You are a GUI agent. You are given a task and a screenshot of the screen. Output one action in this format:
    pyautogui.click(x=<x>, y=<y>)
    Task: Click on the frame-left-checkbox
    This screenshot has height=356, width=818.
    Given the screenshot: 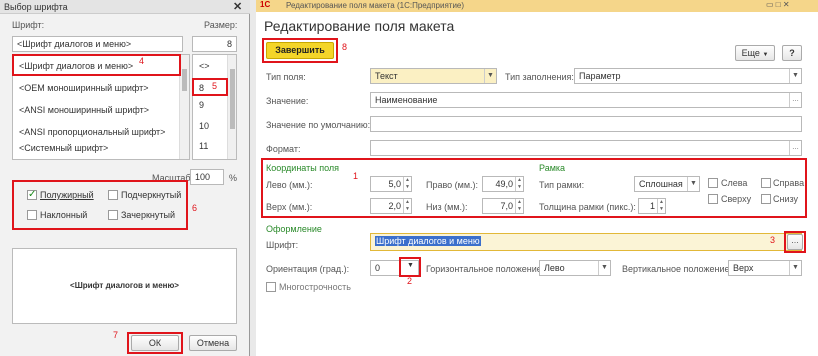 What is the action you would take?
    pyautogui.click(x=713, y=183)
    